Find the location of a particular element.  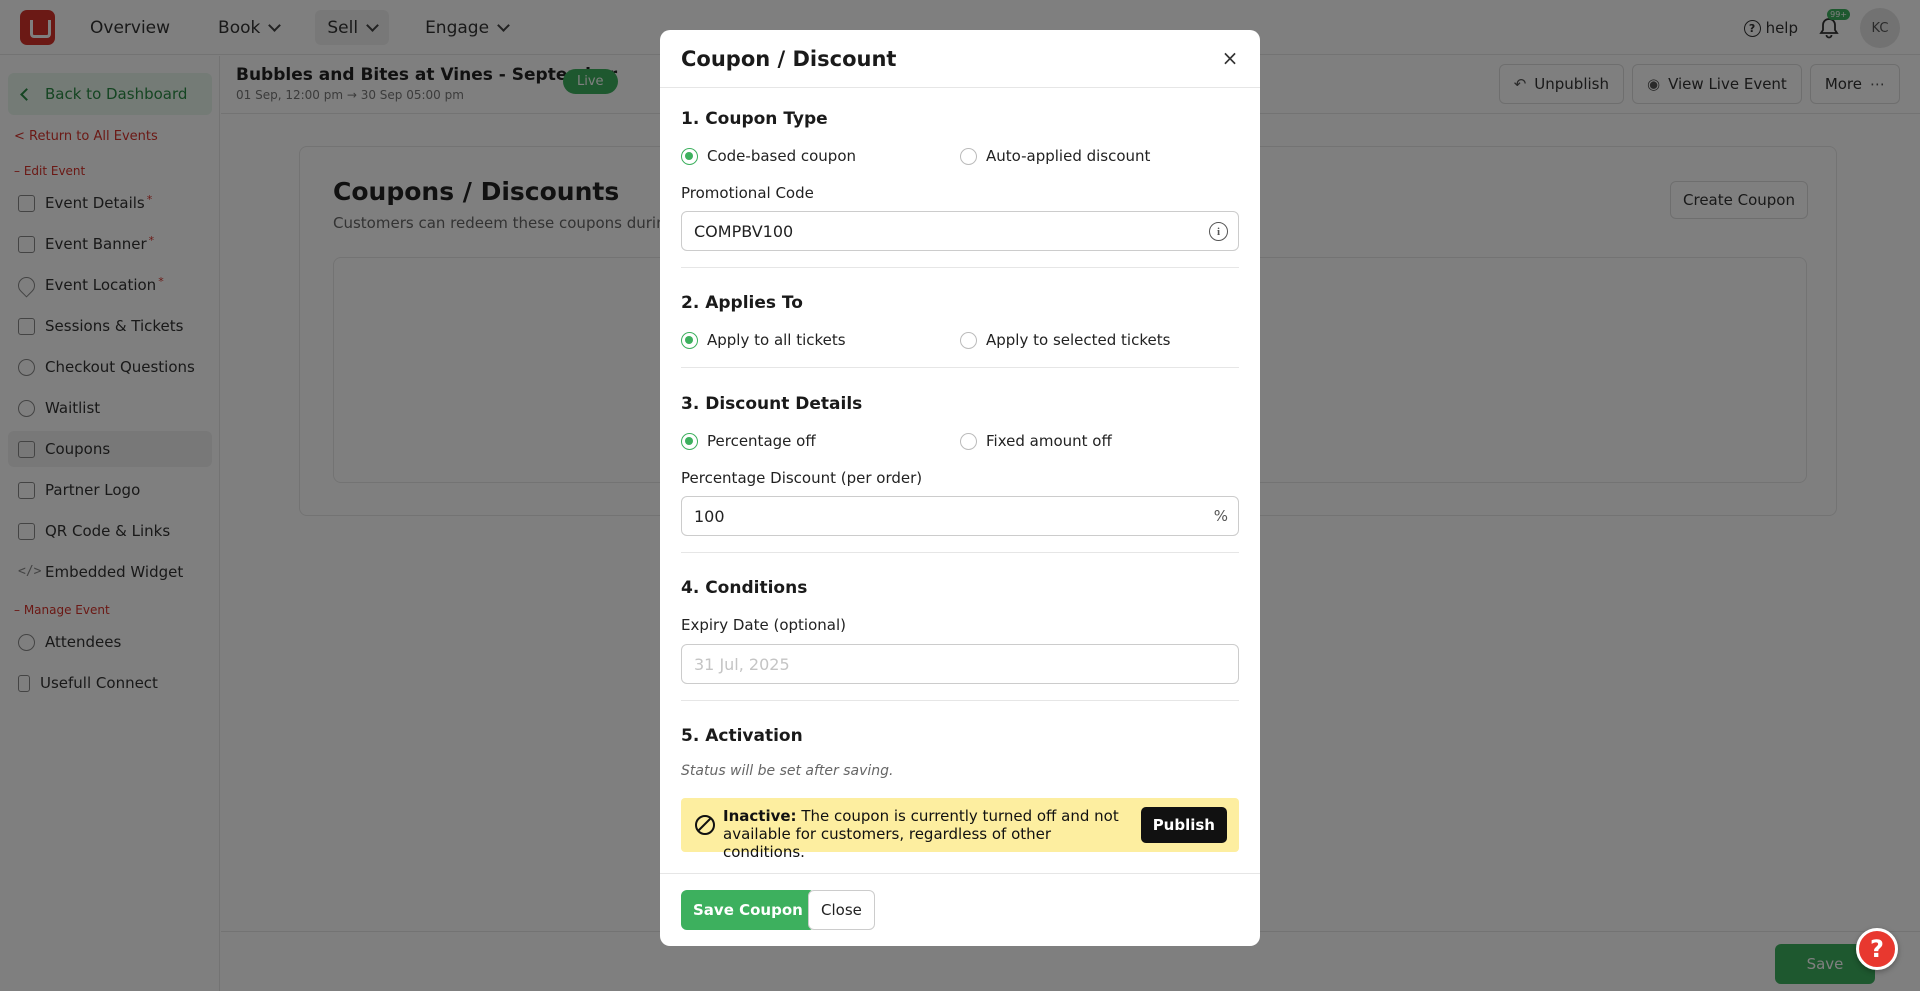

ban-icon is located at coordinates (705, 825).